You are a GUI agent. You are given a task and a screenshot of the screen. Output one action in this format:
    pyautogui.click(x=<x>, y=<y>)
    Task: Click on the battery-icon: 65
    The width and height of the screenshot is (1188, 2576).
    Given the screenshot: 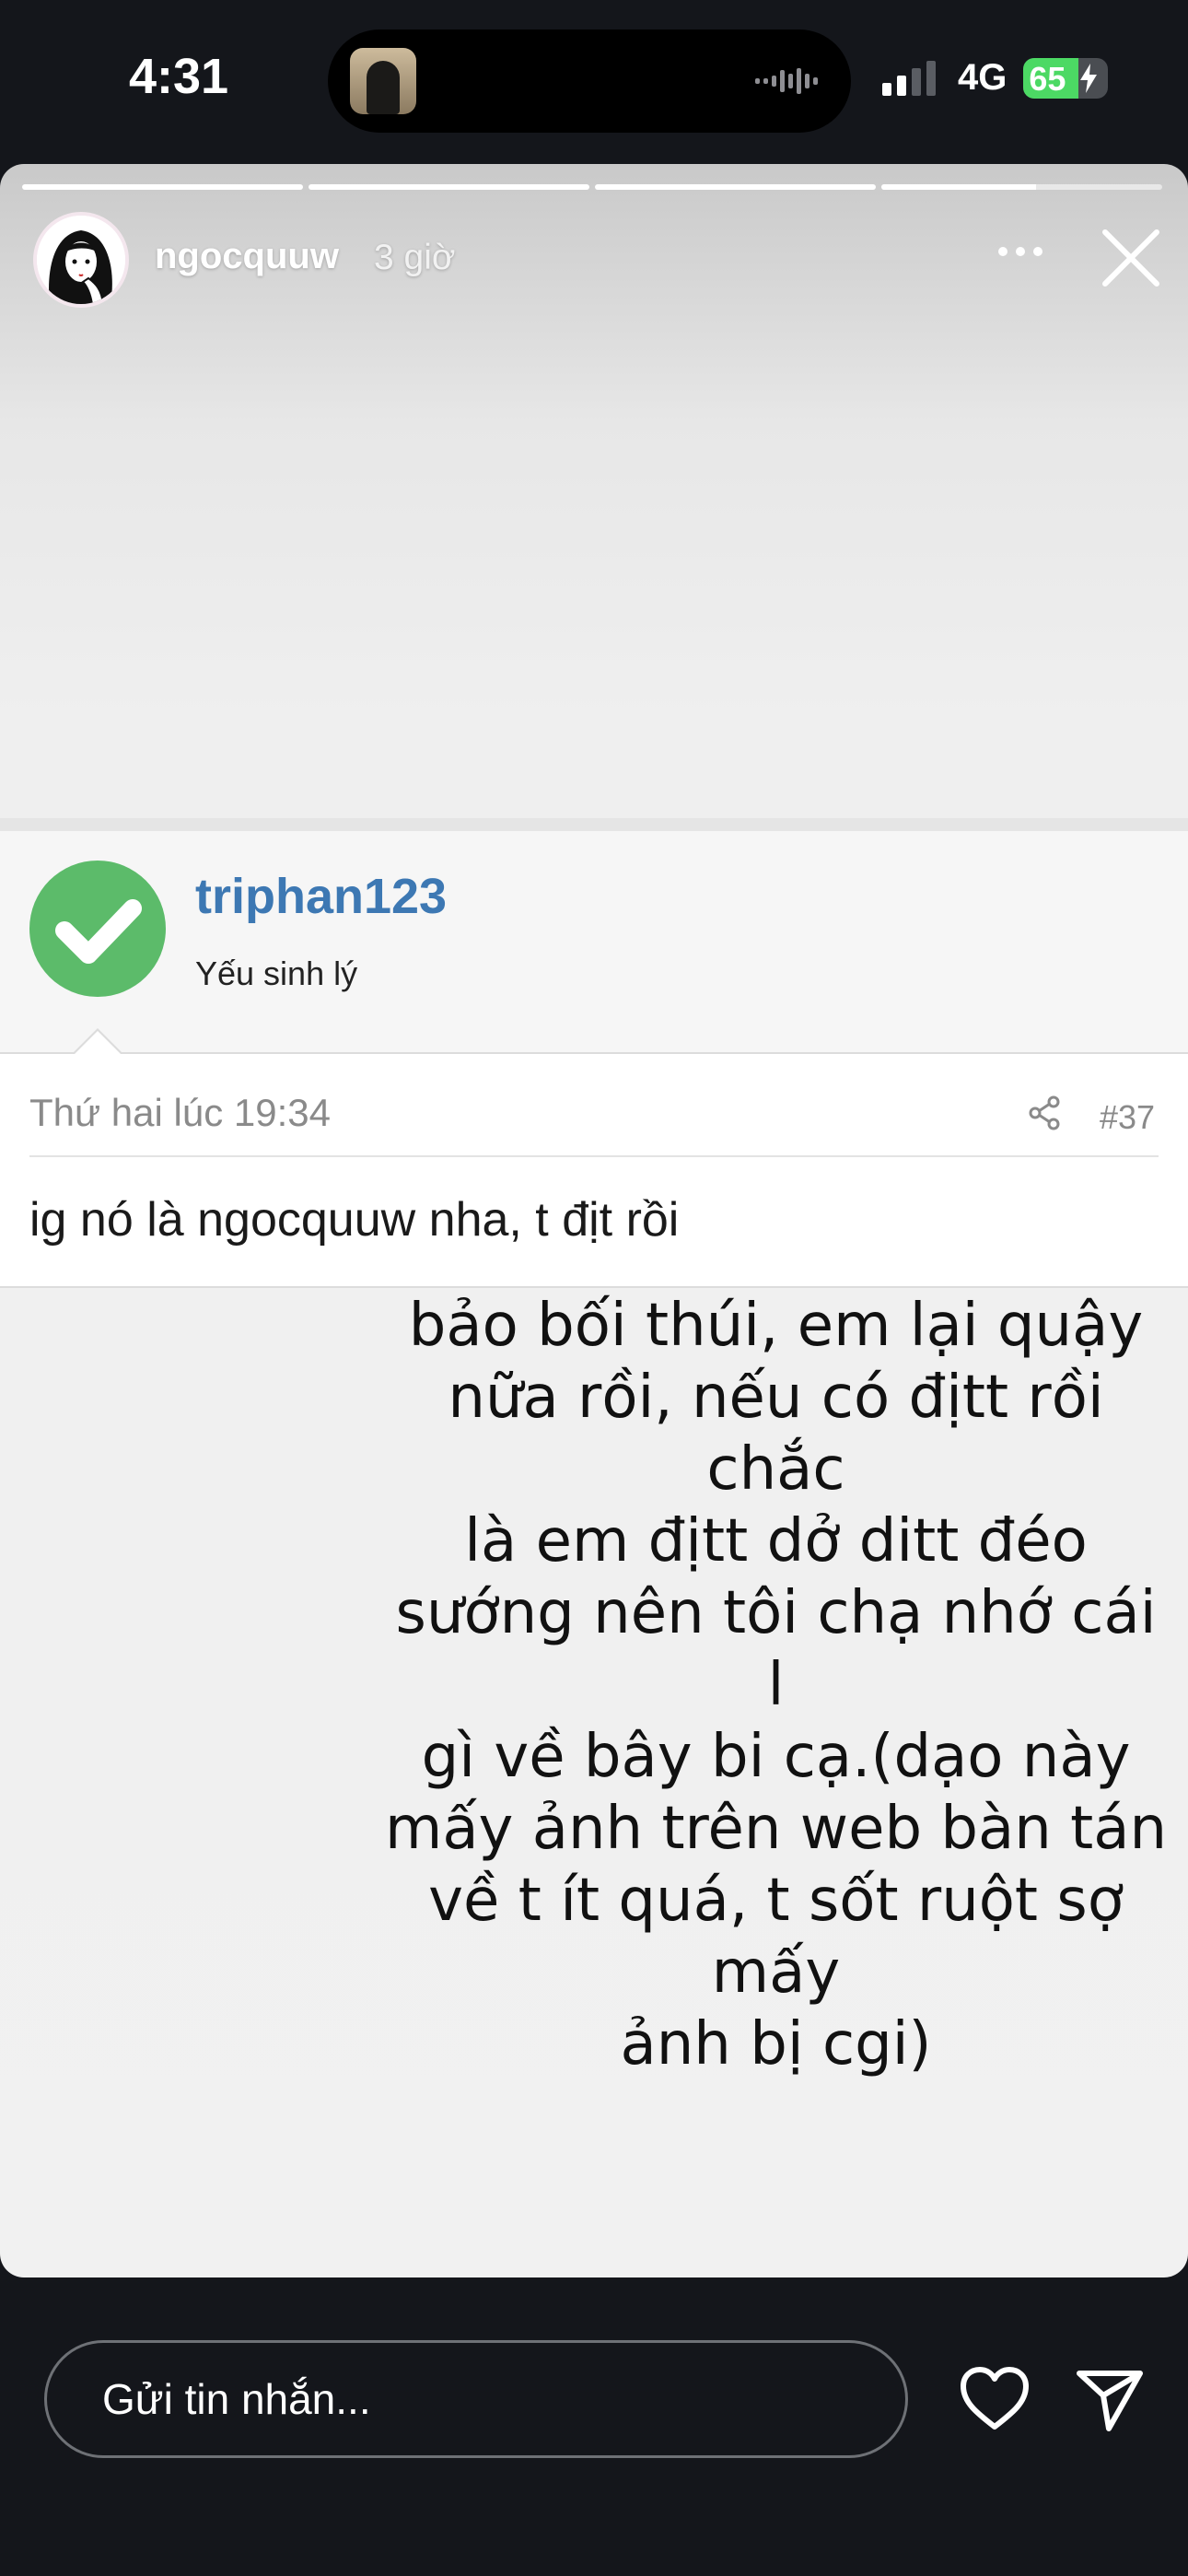 What is the action you would take?
    pyautogui.click(x=1066, y=78)
    